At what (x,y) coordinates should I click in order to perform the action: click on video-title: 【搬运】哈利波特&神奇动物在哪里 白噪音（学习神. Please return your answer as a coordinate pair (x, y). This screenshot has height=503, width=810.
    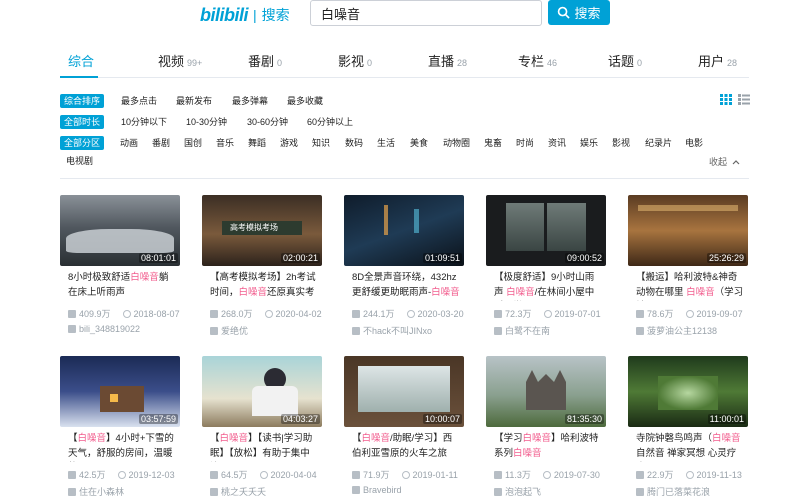
    Looking at the image, I should click on (690, 286).